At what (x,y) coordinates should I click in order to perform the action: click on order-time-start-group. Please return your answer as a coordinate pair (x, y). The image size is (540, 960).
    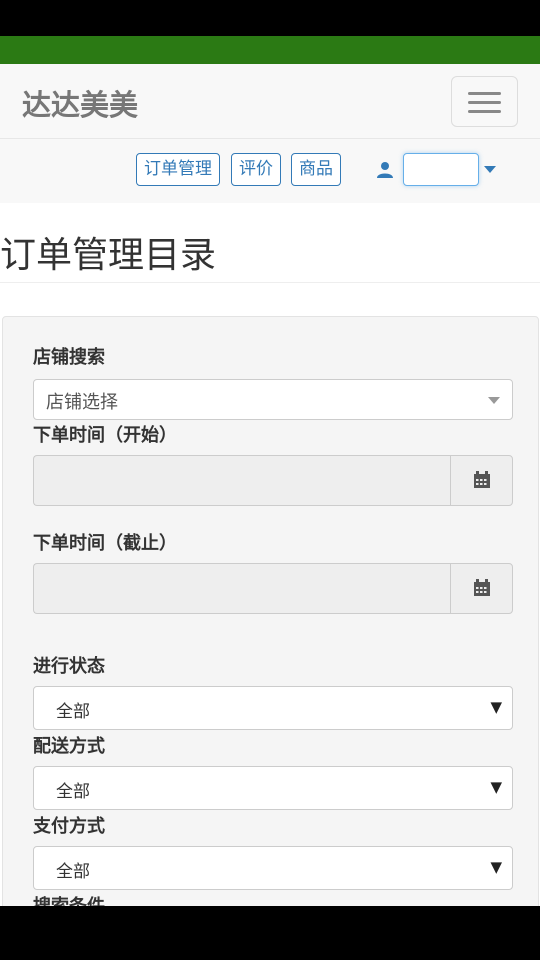
    Looking at the image, I should click on (273, 480).